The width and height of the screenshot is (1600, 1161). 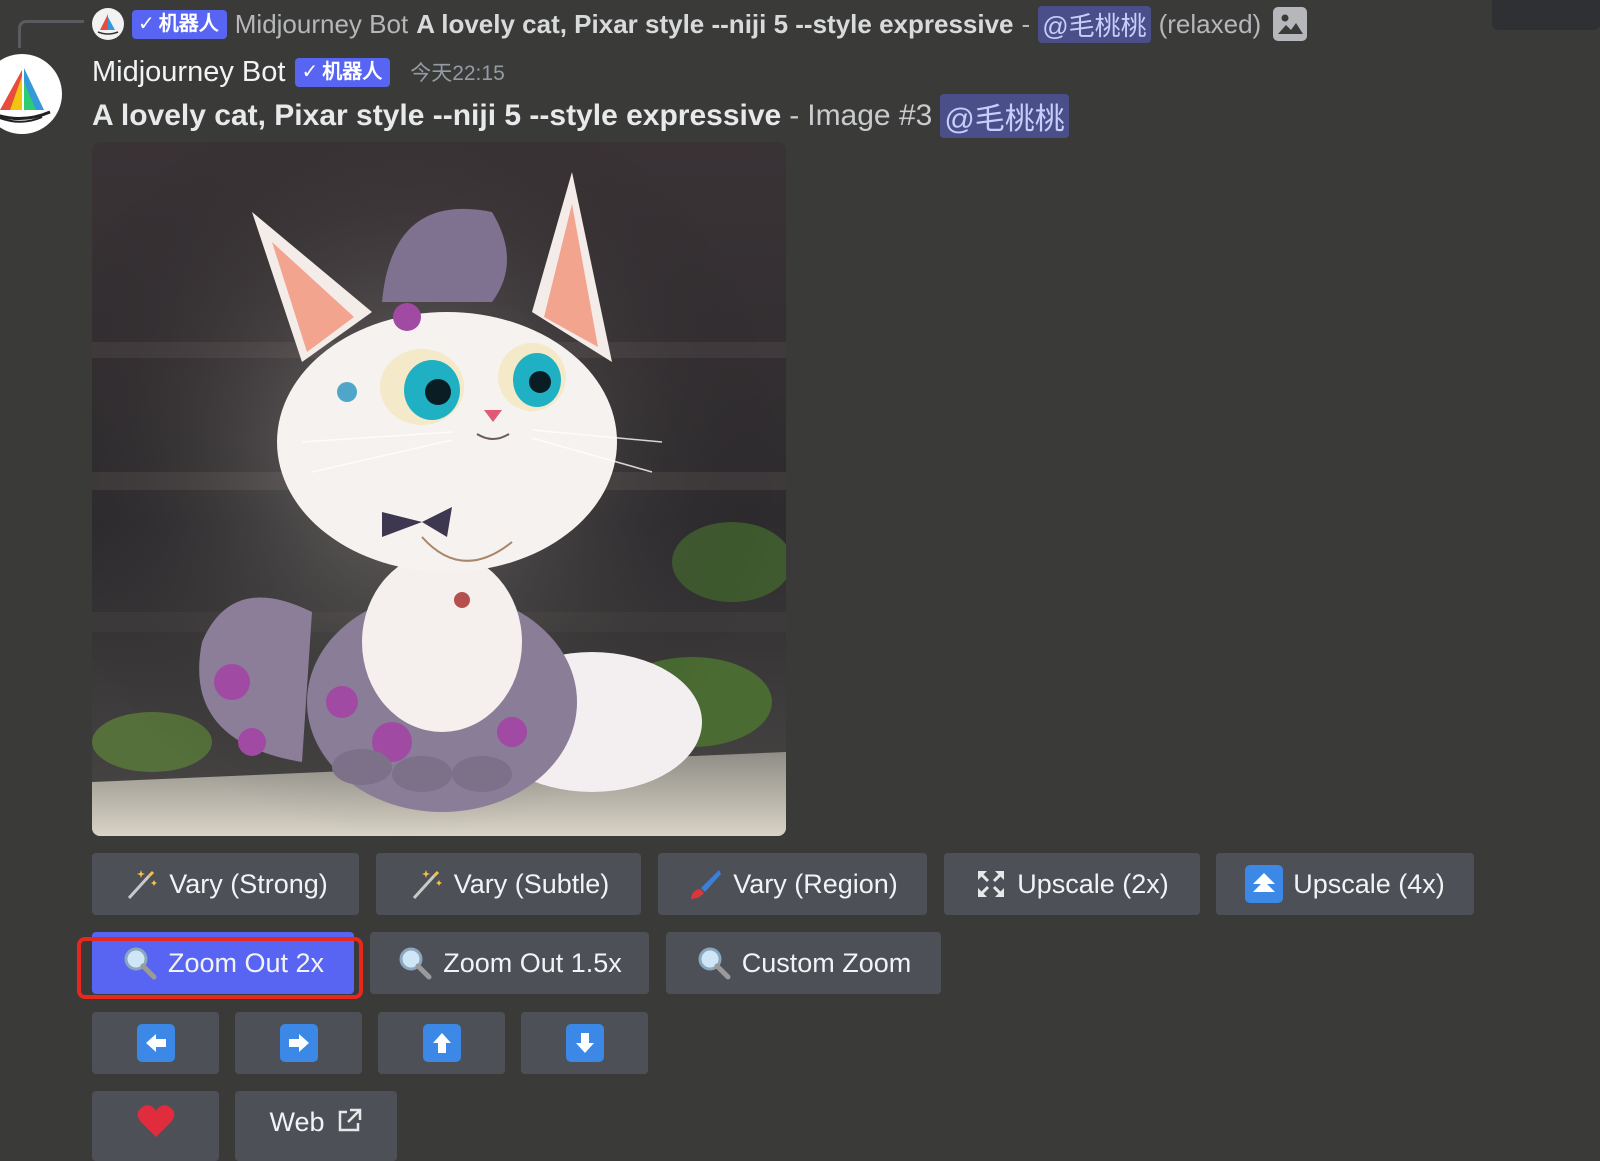 I want to click on arrow-left-icon, so click(x=155, y=1043).